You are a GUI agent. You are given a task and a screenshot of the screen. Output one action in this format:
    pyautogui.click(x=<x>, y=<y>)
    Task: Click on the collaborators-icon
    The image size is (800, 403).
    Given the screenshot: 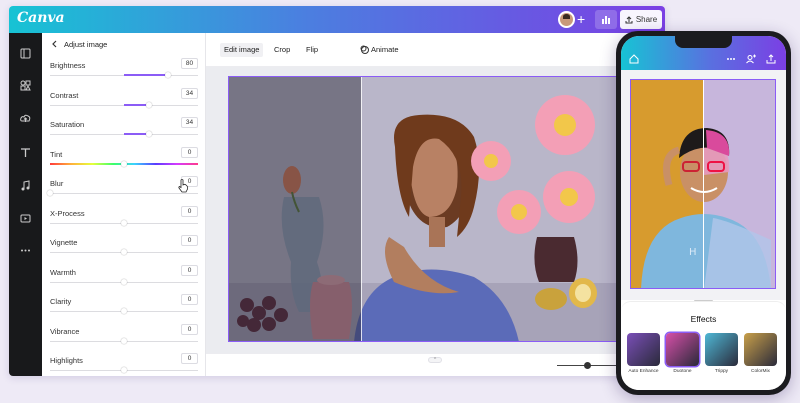 What is the action you would take?
    pyautogui.click(x=751, y=59)
    